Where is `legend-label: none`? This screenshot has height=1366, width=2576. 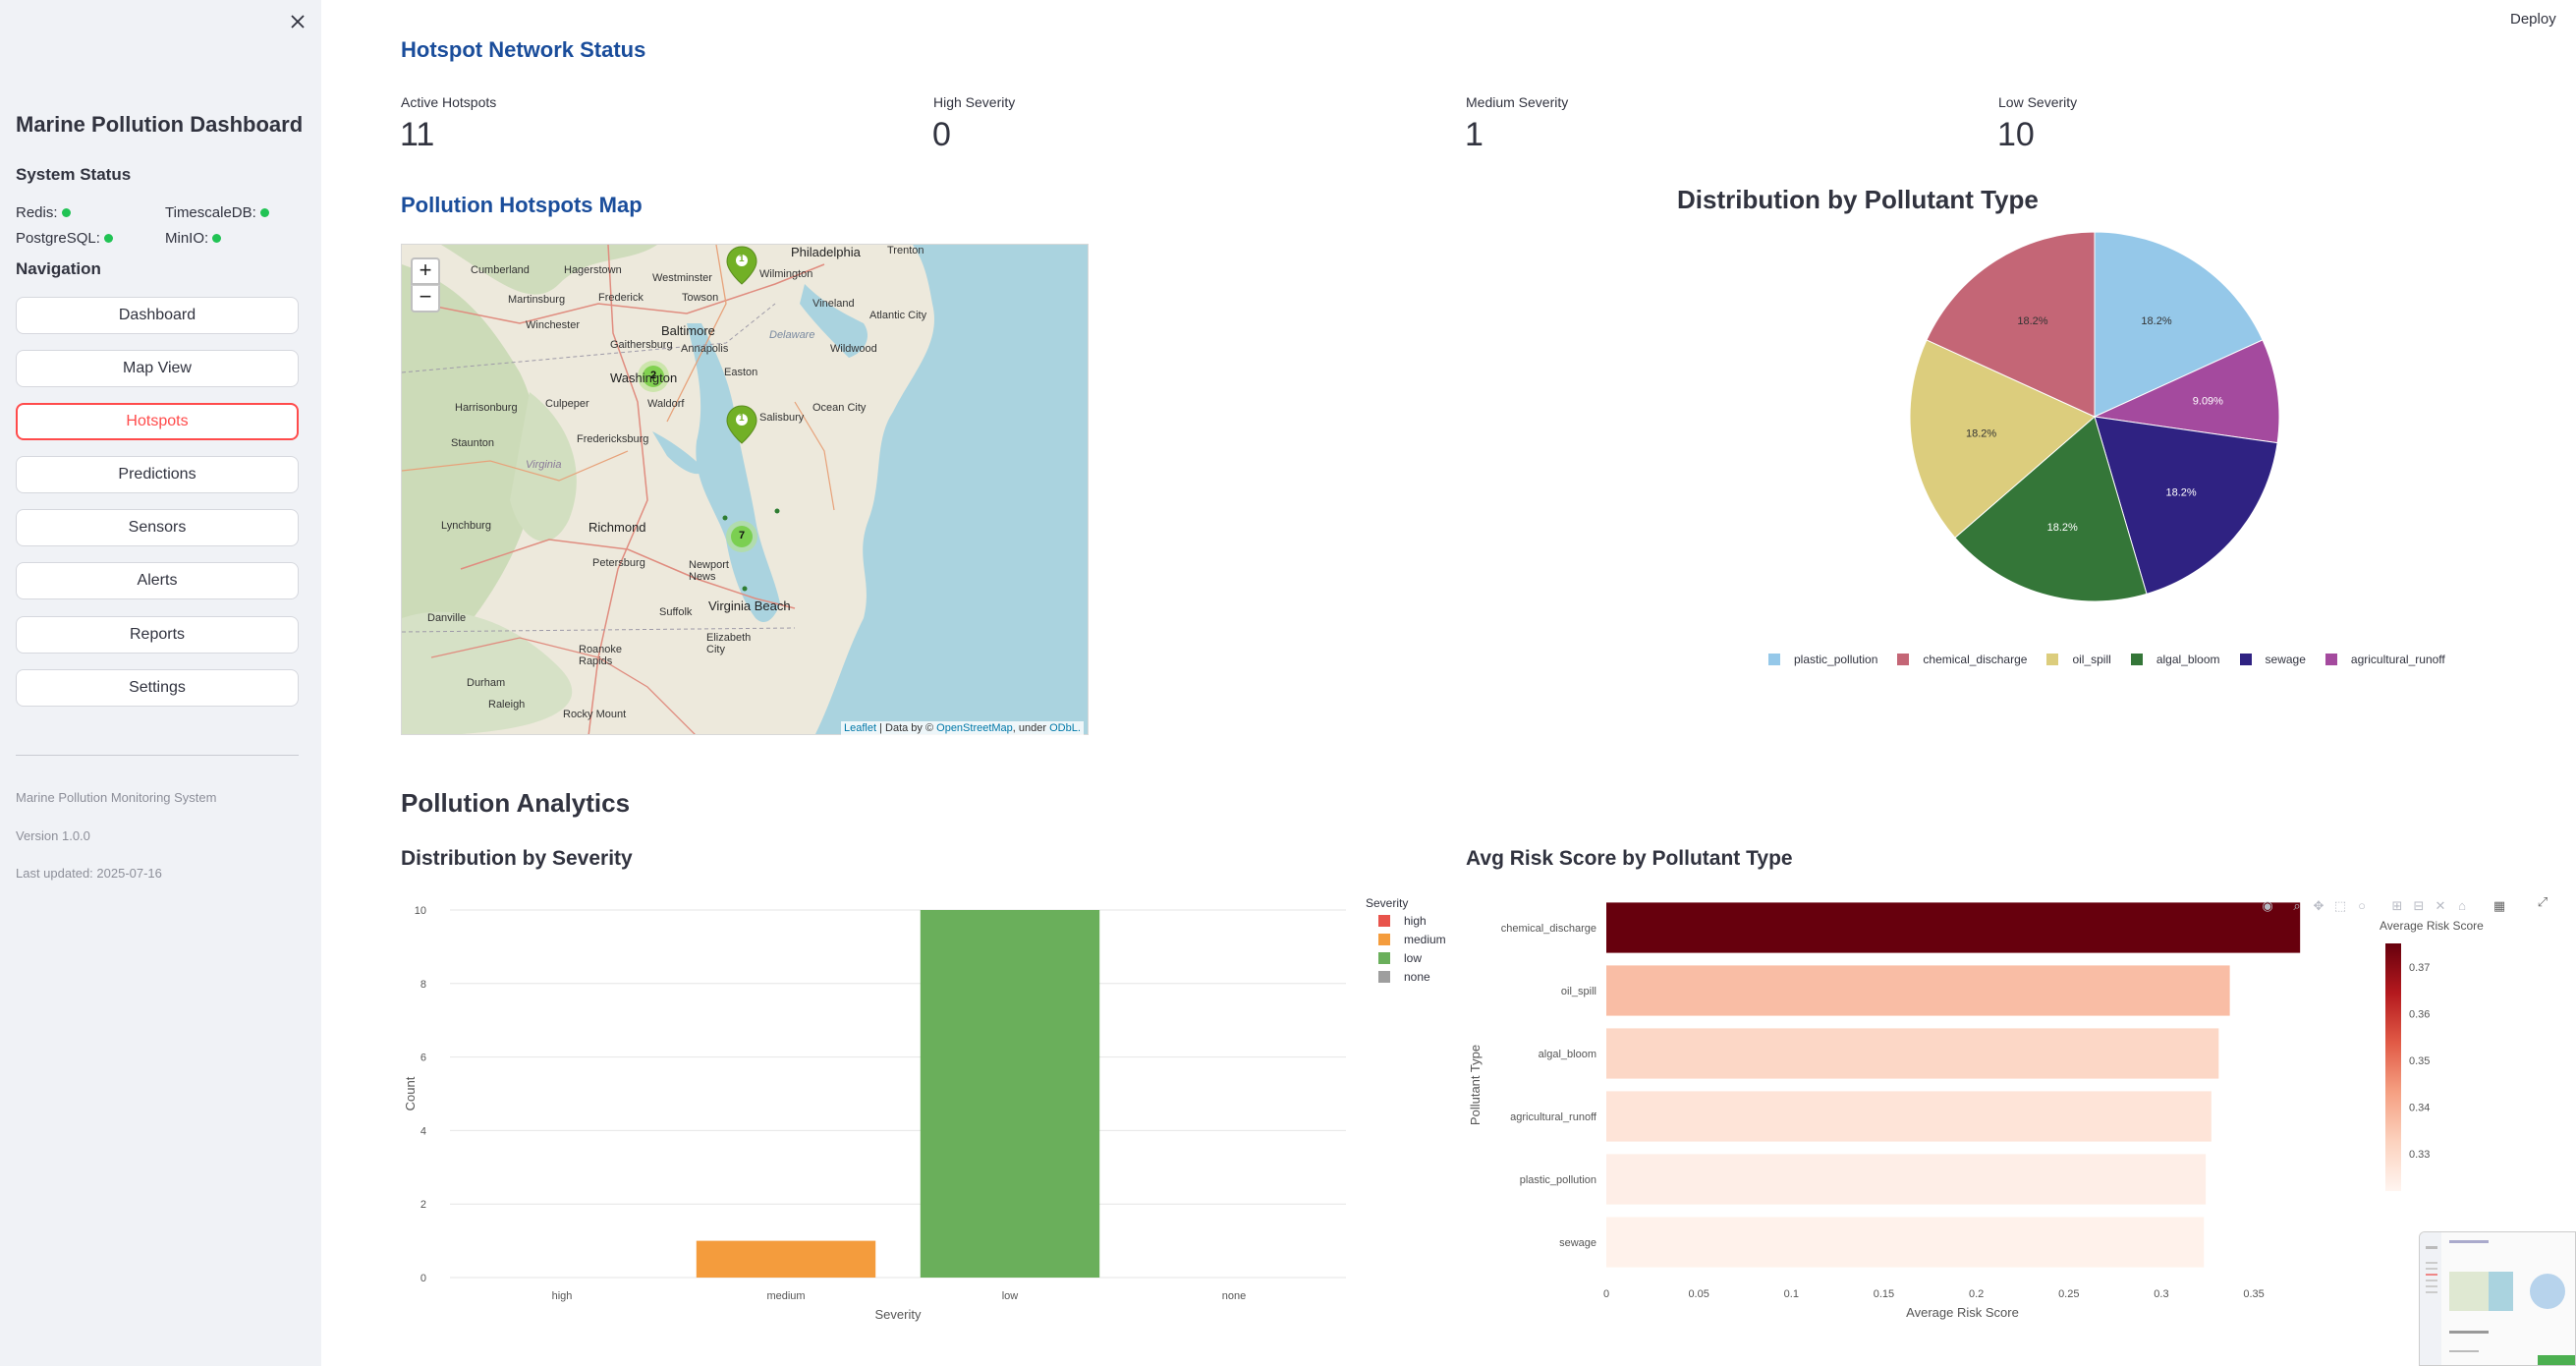
legend-label: none is located at coordinates (1417, 977).